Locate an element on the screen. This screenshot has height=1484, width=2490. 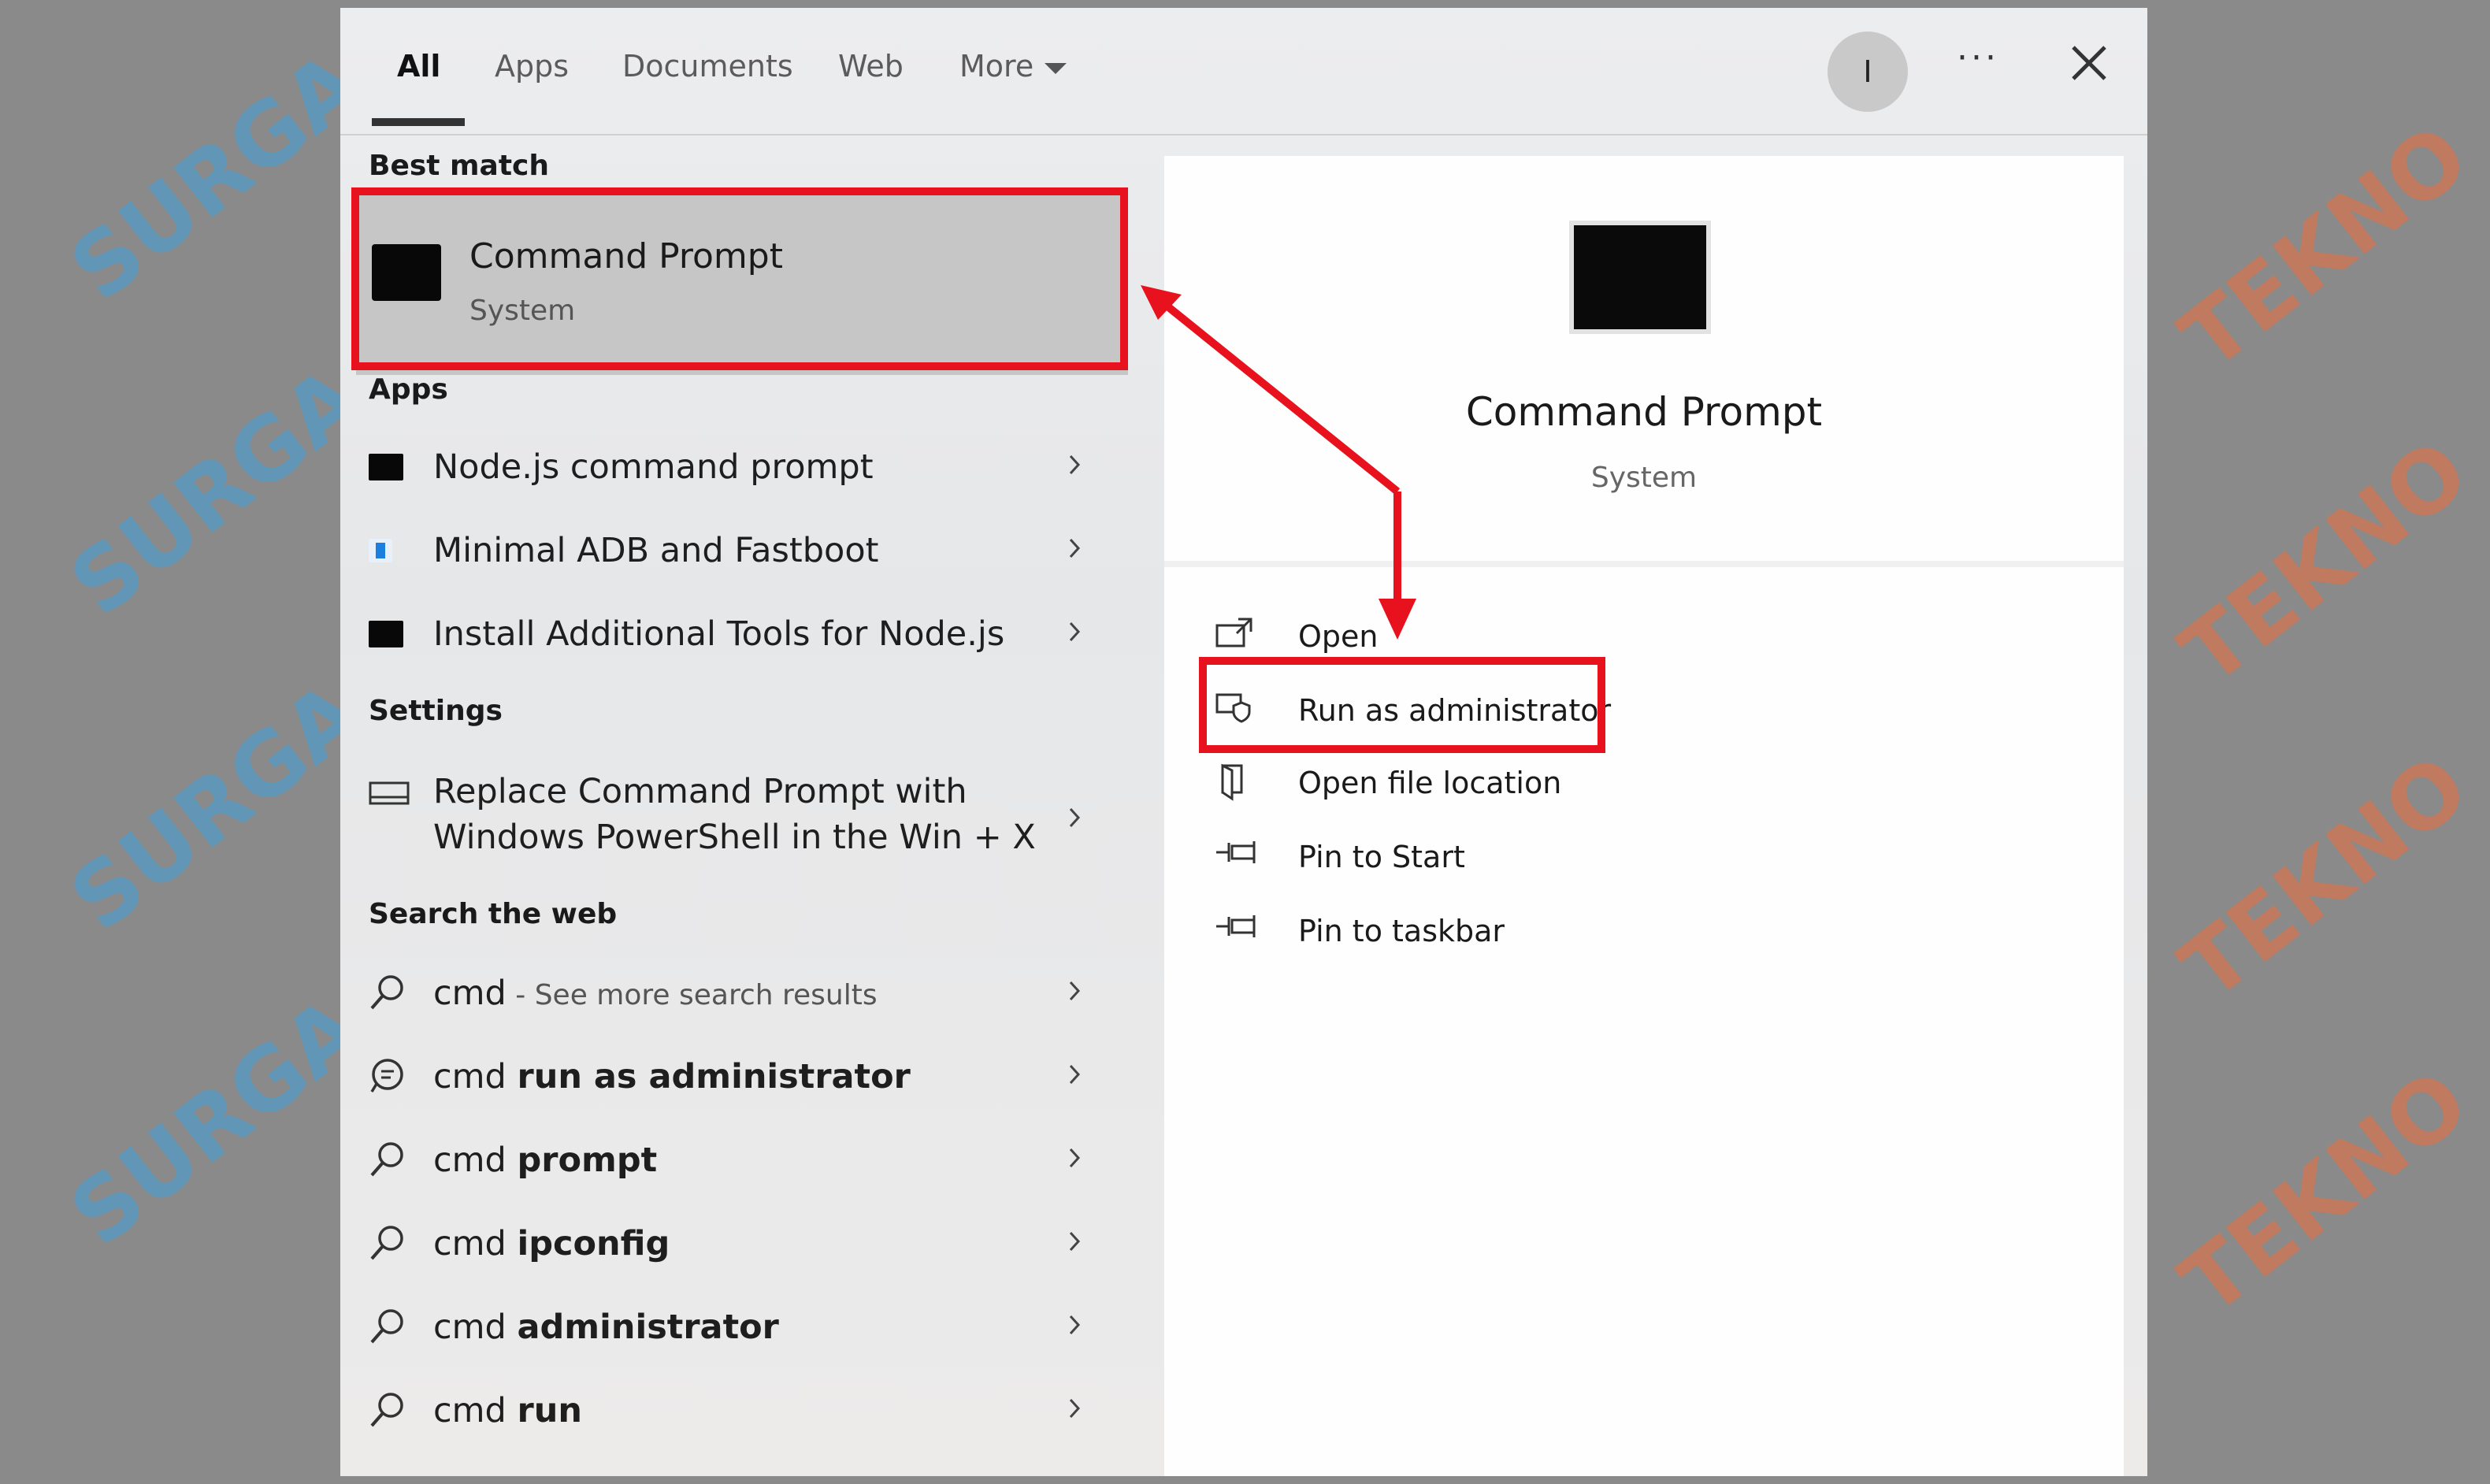
command-prompt-large-icon is located at coordinates (1640, 277).